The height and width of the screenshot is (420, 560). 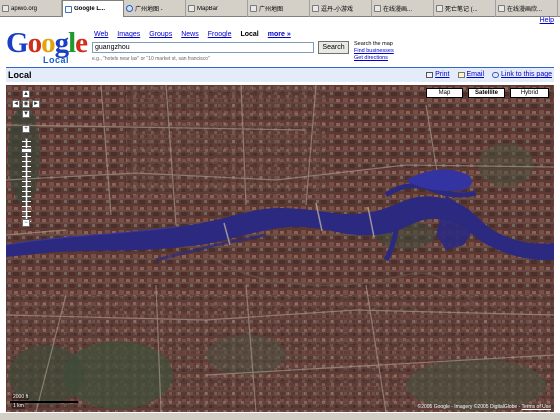 I want to click on search-nav: Web Images Groups News Froogle Local more », so click(x=192, y=34).